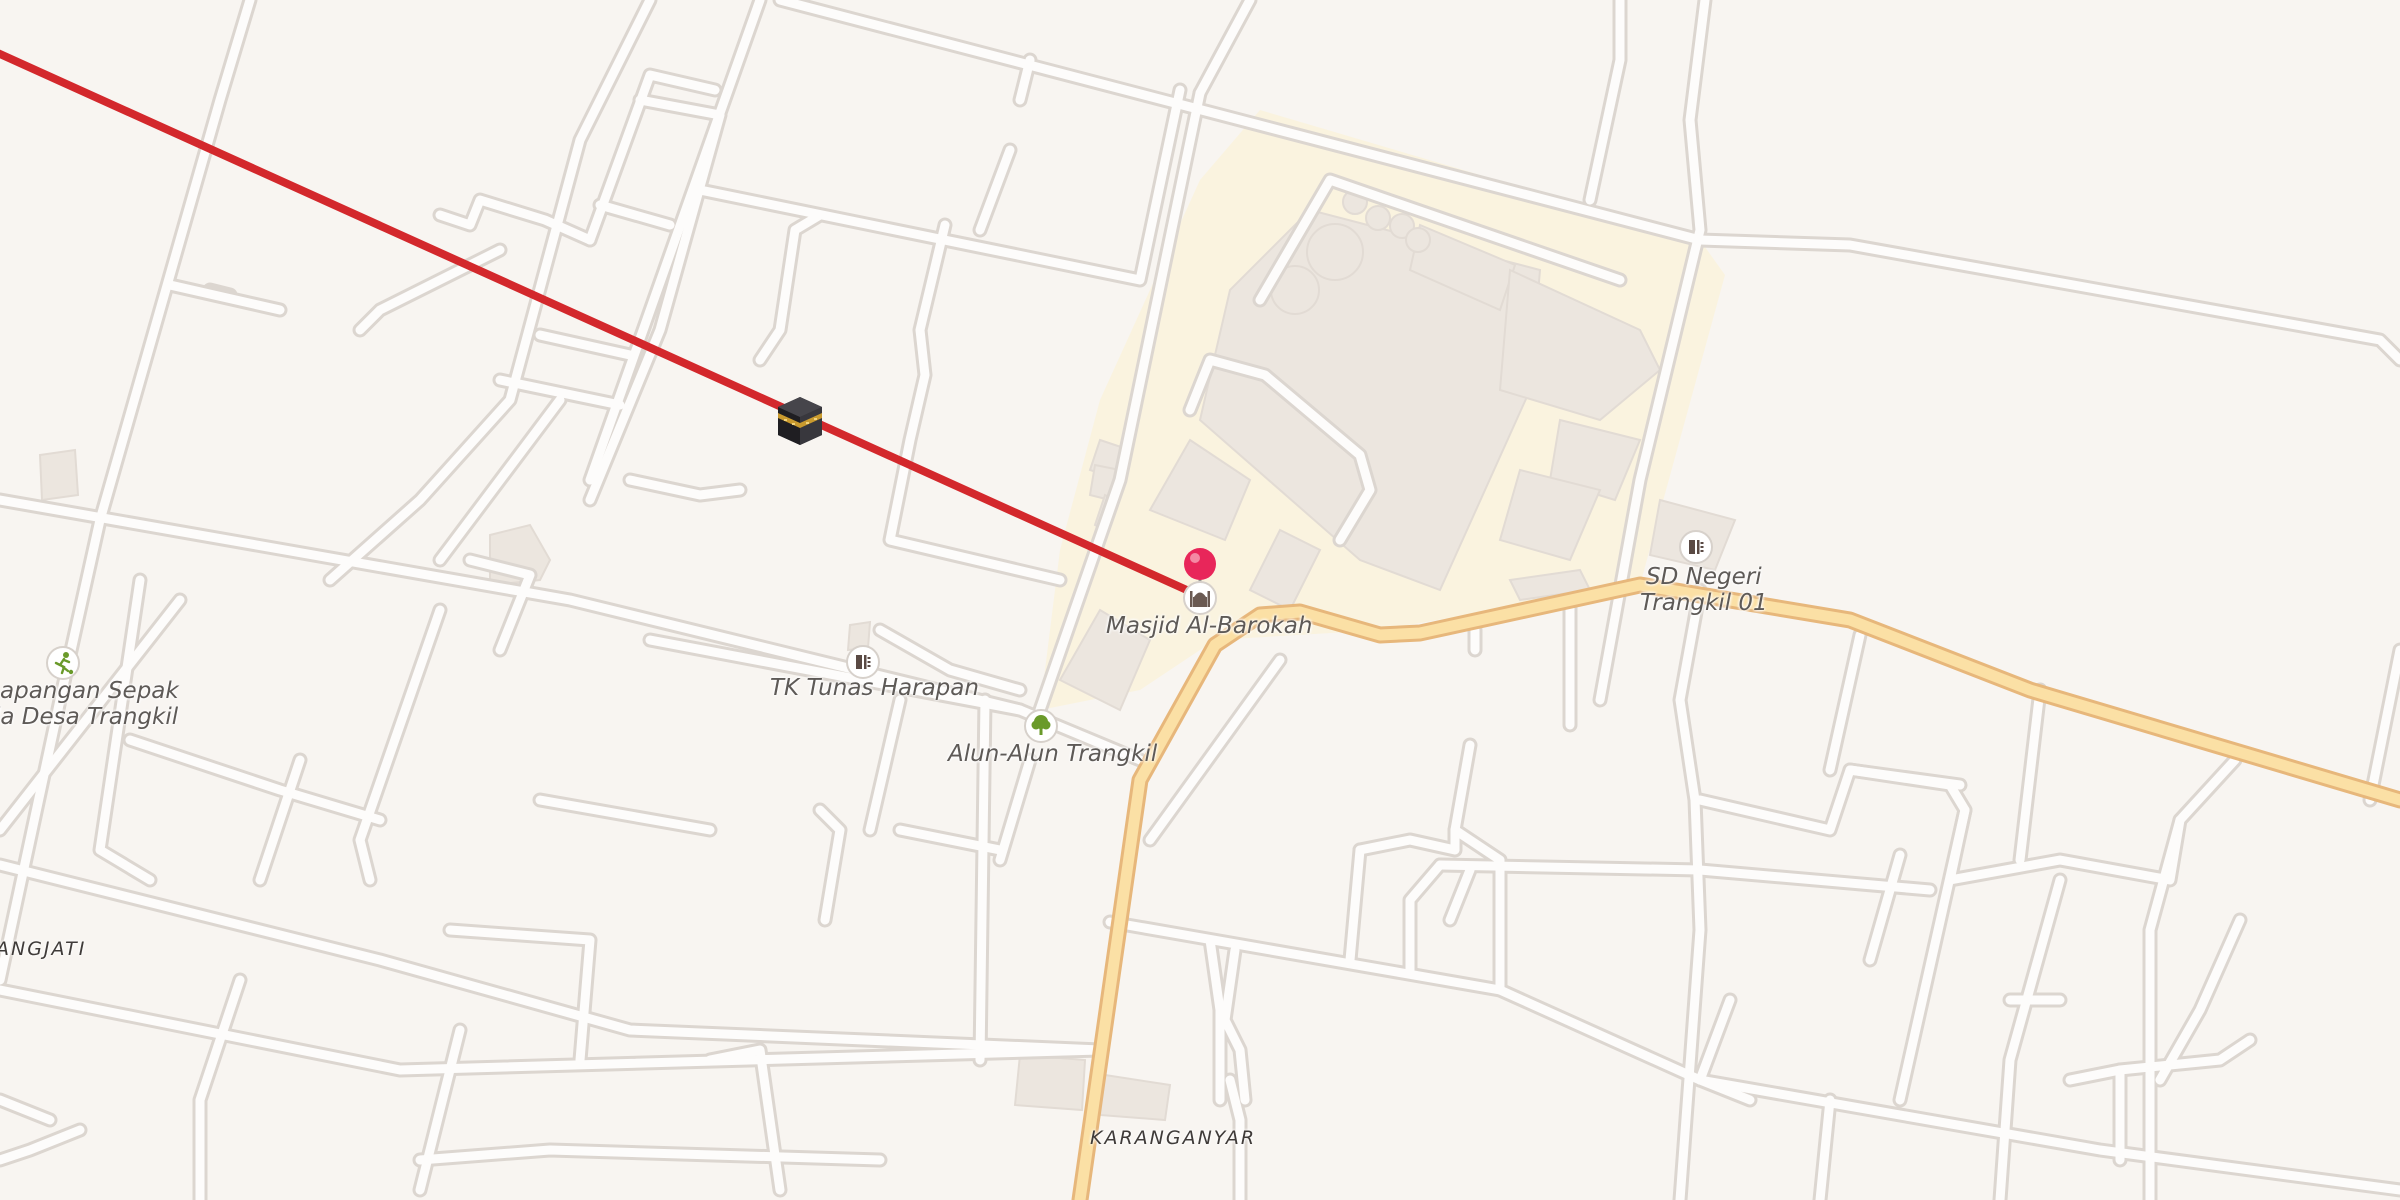  What do you see at coordinates (89, 717) in the screenshot?
I see `poi-label-lapangan-line2: la Desa Trangkil` at bounding box center [89, 717].